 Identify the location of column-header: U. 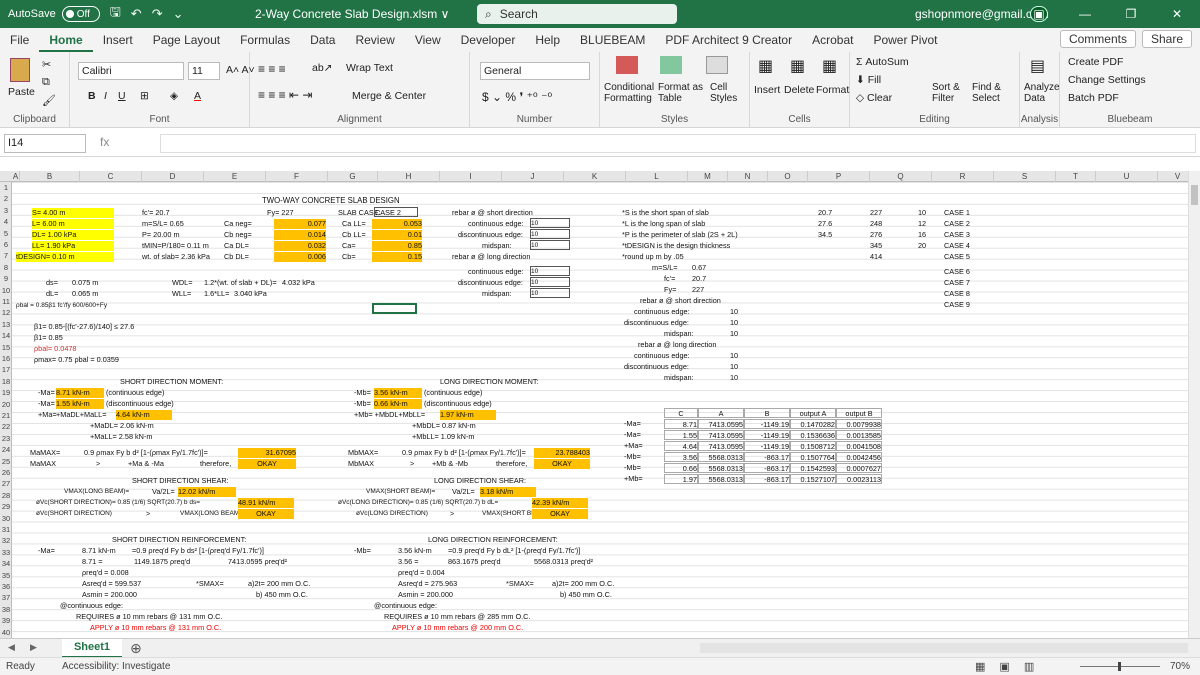
(1127, 176).